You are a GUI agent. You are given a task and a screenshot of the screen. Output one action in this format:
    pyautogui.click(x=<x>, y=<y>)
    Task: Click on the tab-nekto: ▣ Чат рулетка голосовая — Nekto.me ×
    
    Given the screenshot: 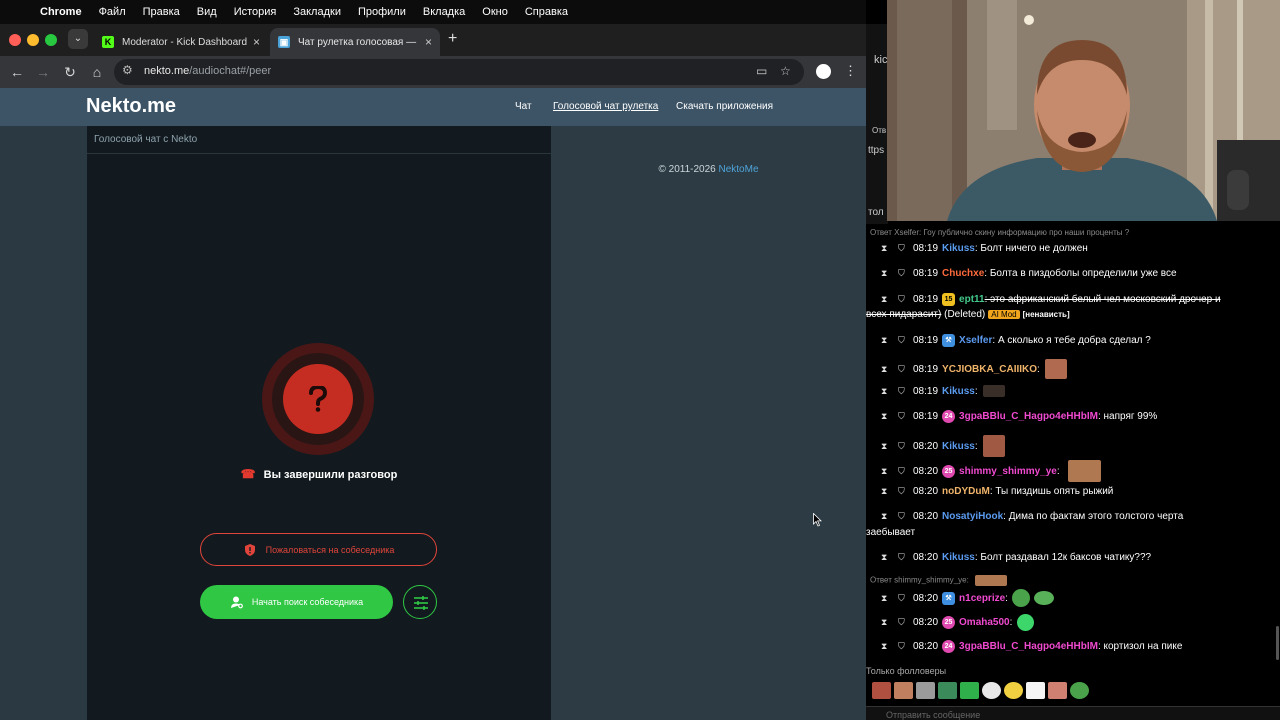 What is the action you would take?
    pyautogui.click(x=355, y=42)
    